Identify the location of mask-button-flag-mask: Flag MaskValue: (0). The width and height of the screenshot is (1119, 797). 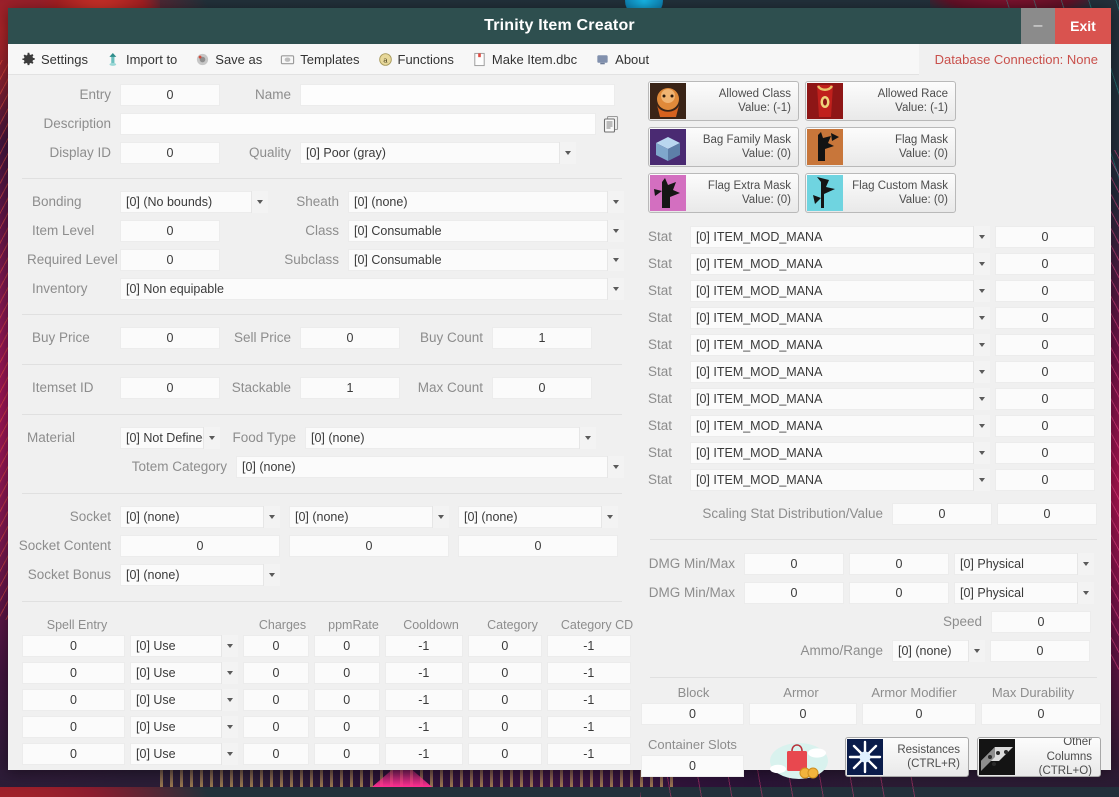
(880, 147).